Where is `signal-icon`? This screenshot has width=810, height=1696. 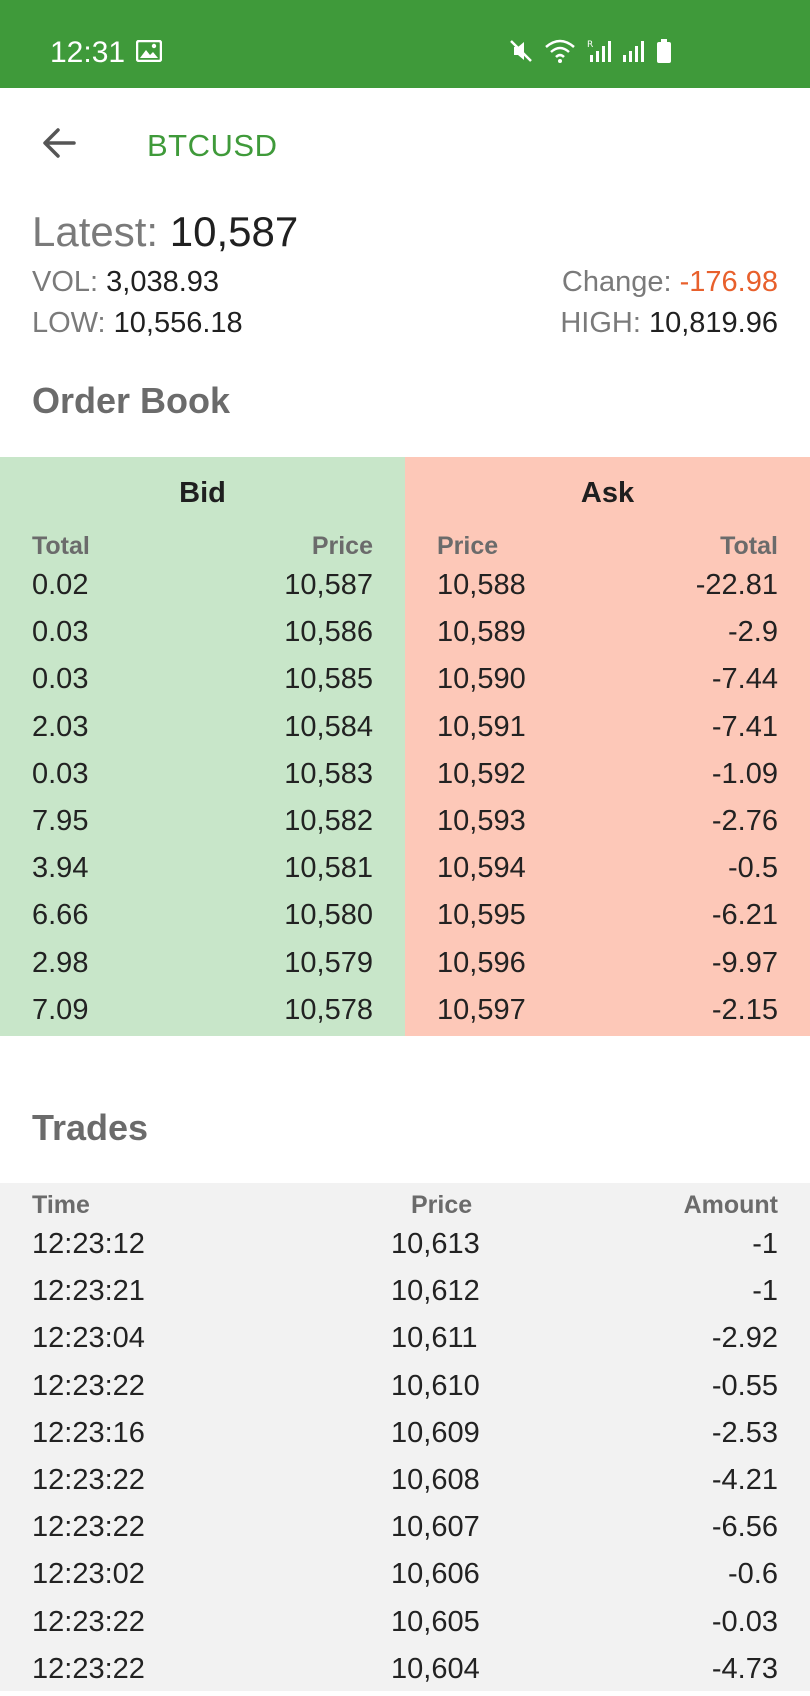 signal-icon is located at coordinates (634, 51).